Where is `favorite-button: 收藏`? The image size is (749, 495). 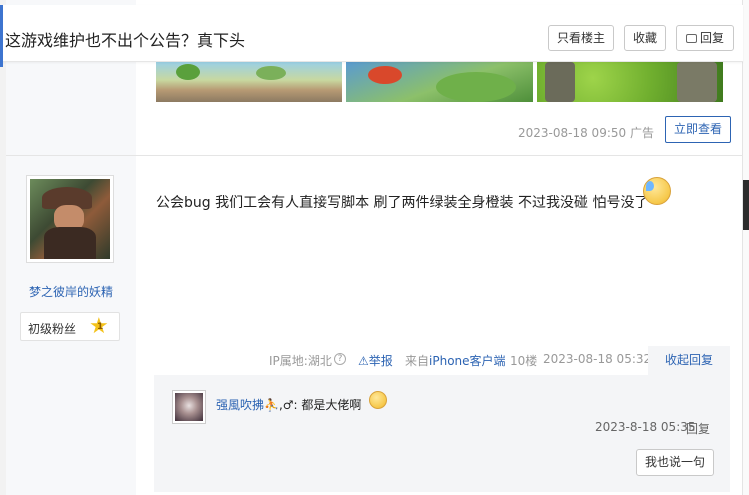 favorite-button: 收藏 is located at coordinates (645, 38).